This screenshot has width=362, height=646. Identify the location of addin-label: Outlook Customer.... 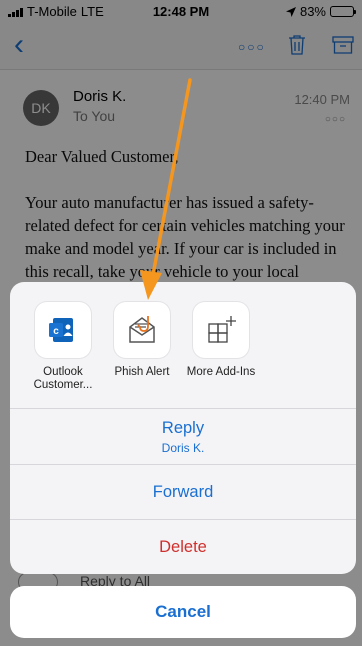
(63, 378).